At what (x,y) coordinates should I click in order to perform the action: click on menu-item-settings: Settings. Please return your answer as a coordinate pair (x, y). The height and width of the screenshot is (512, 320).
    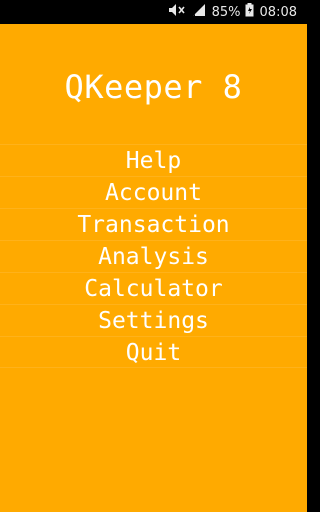
    Looking at the image, I should click on (153, 320).